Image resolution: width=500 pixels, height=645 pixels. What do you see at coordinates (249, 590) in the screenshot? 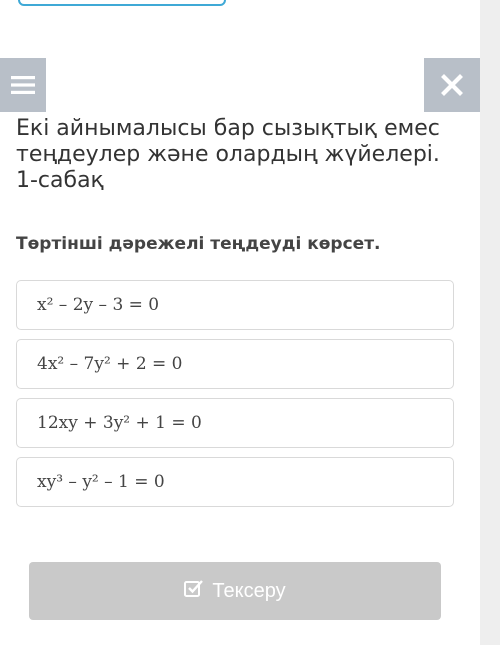
I see `check-button-label: Тексеру` at bounding box center [249, 590].